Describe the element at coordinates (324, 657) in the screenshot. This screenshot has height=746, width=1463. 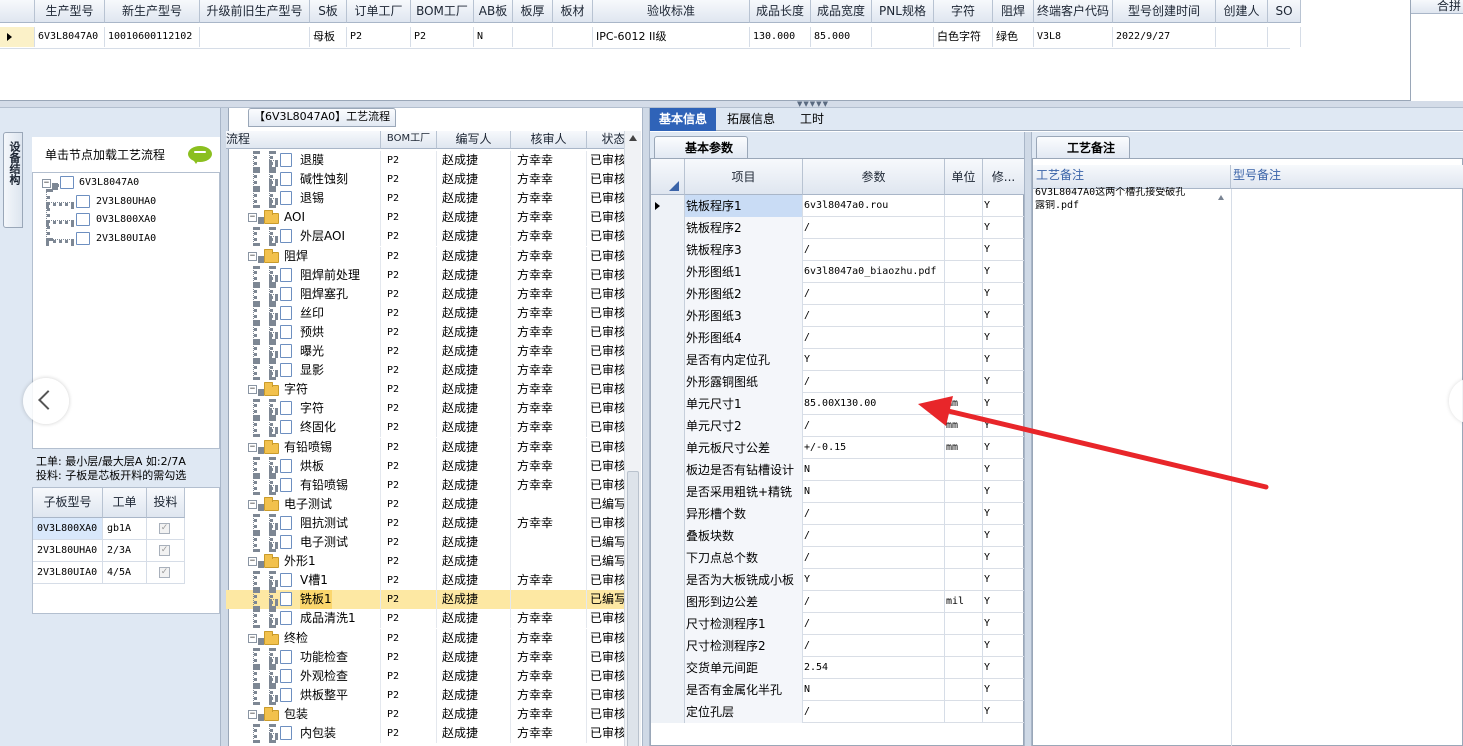
I see `process-step: 功能检查` at that location.